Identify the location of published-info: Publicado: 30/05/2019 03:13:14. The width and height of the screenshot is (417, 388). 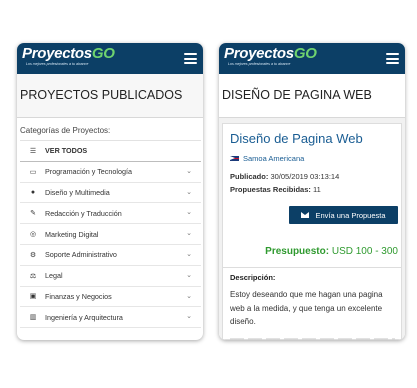
(284, 176).